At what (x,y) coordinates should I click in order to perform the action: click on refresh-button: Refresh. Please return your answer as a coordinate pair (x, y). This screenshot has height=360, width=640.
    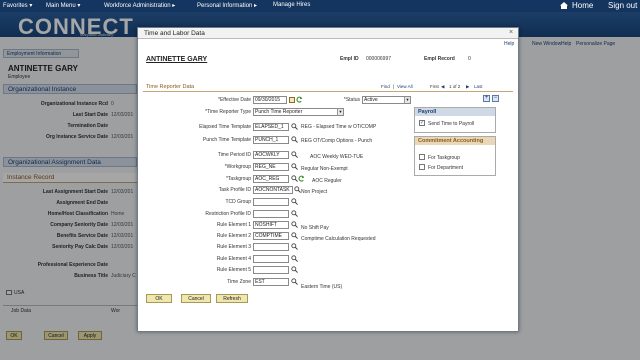
    Looking at the image, I should click on (232, 298).